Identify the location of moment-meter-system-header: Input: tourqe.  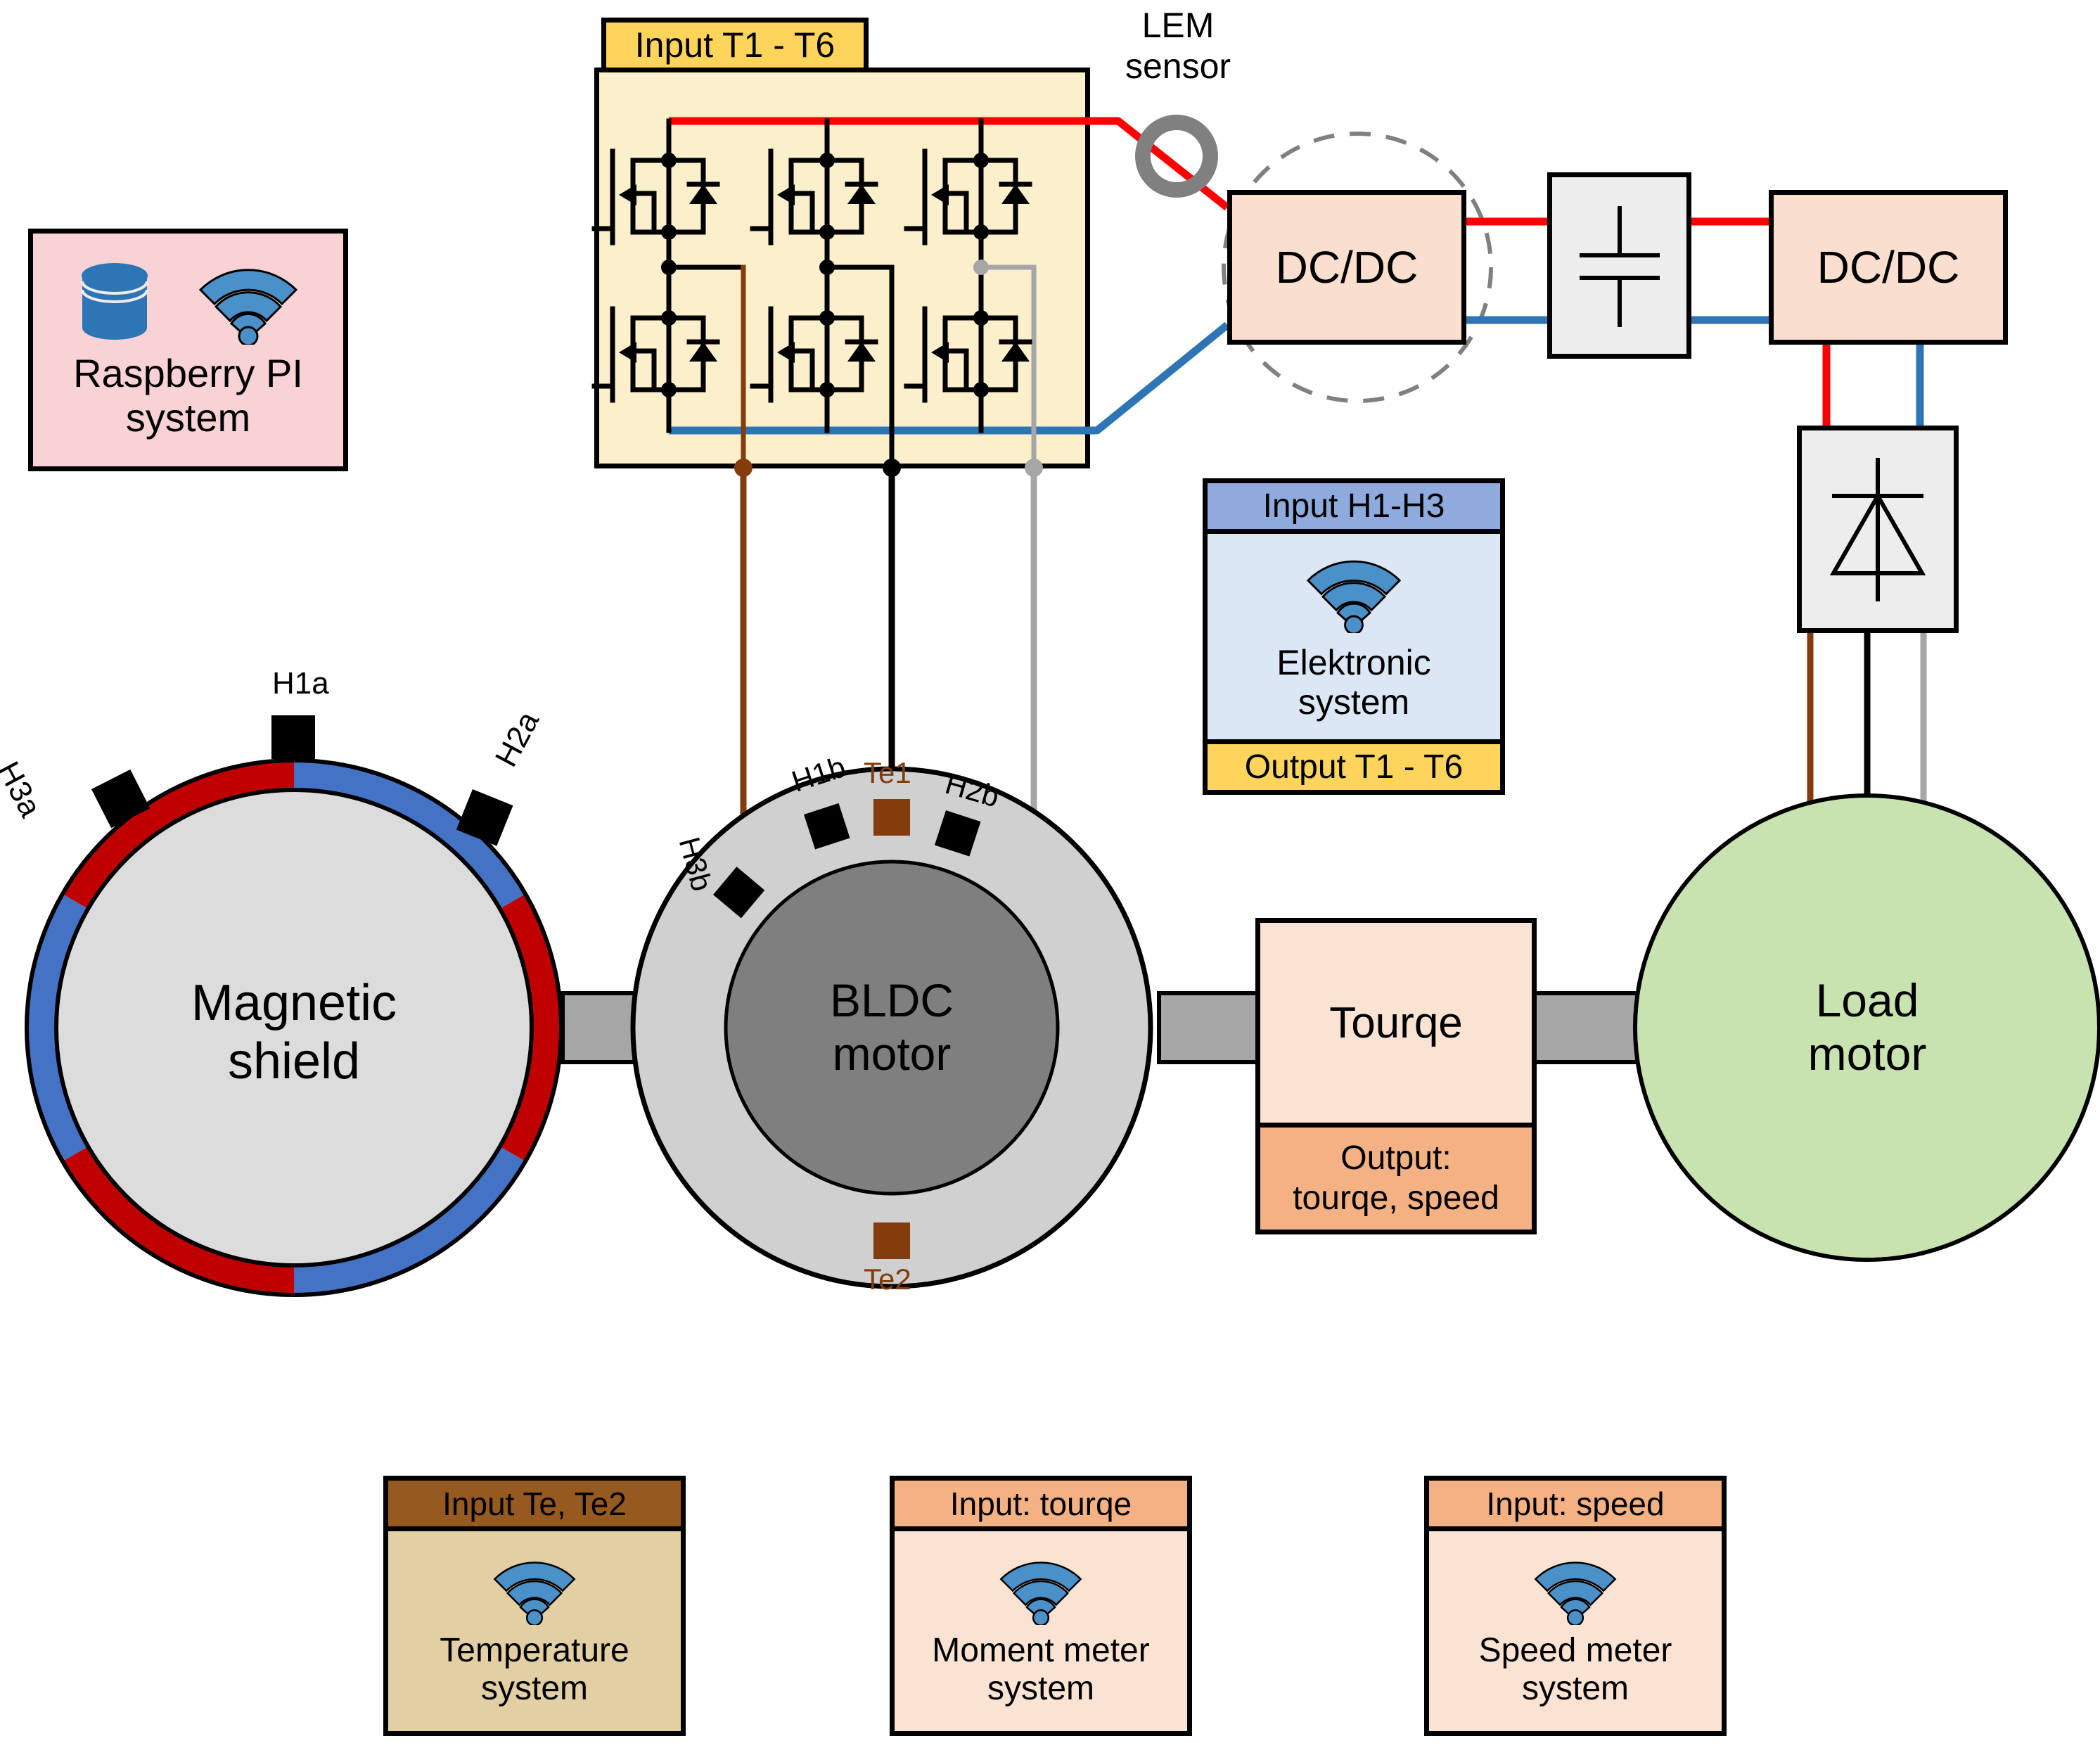
(1041, 1506).